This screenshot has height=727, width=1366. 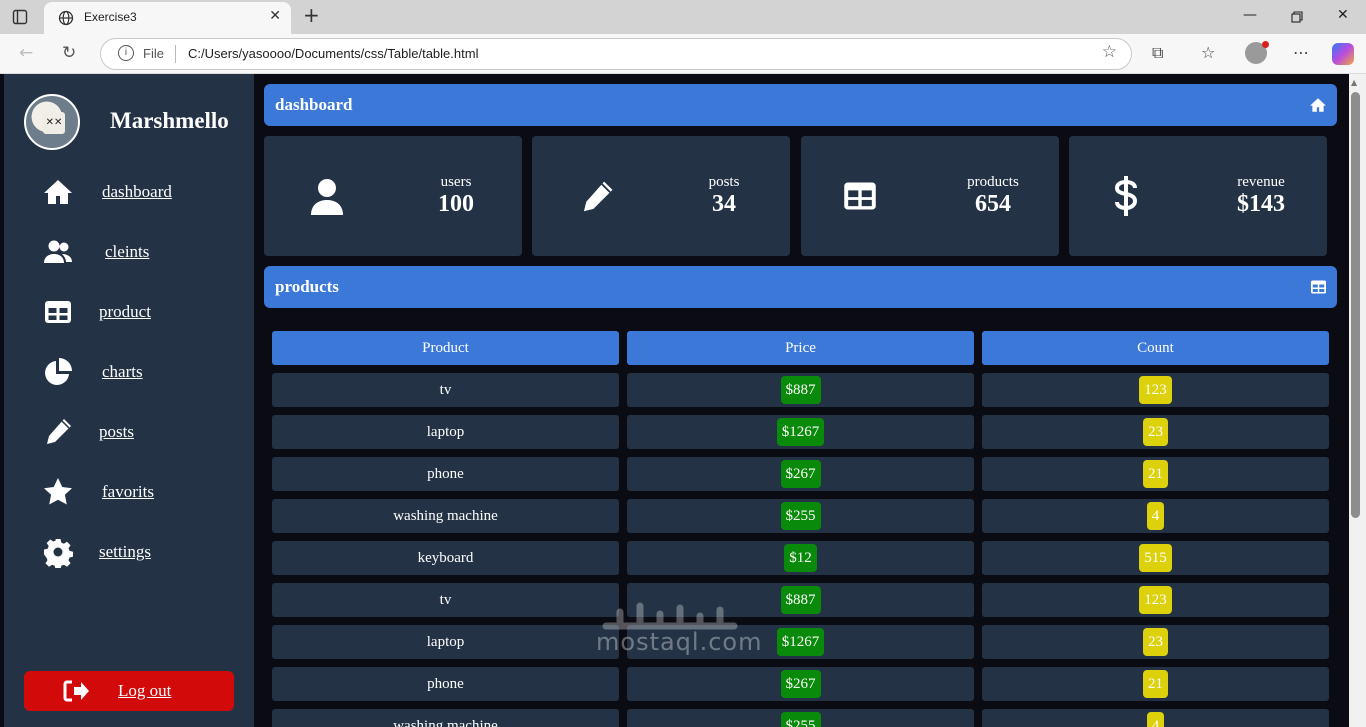 What do you see at coordinates (456, 204) in the screenshot?
I see `stat-value: 100` at bounding box center [456, 204].